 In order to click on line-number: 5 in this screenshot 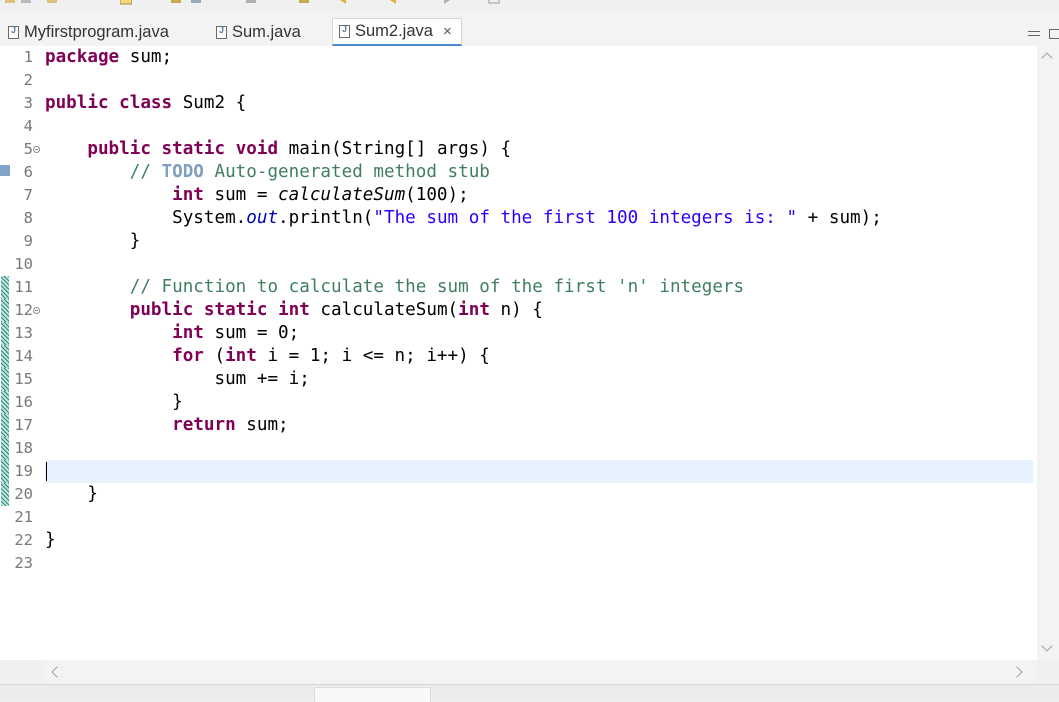, I will do `click(28, 149)`.